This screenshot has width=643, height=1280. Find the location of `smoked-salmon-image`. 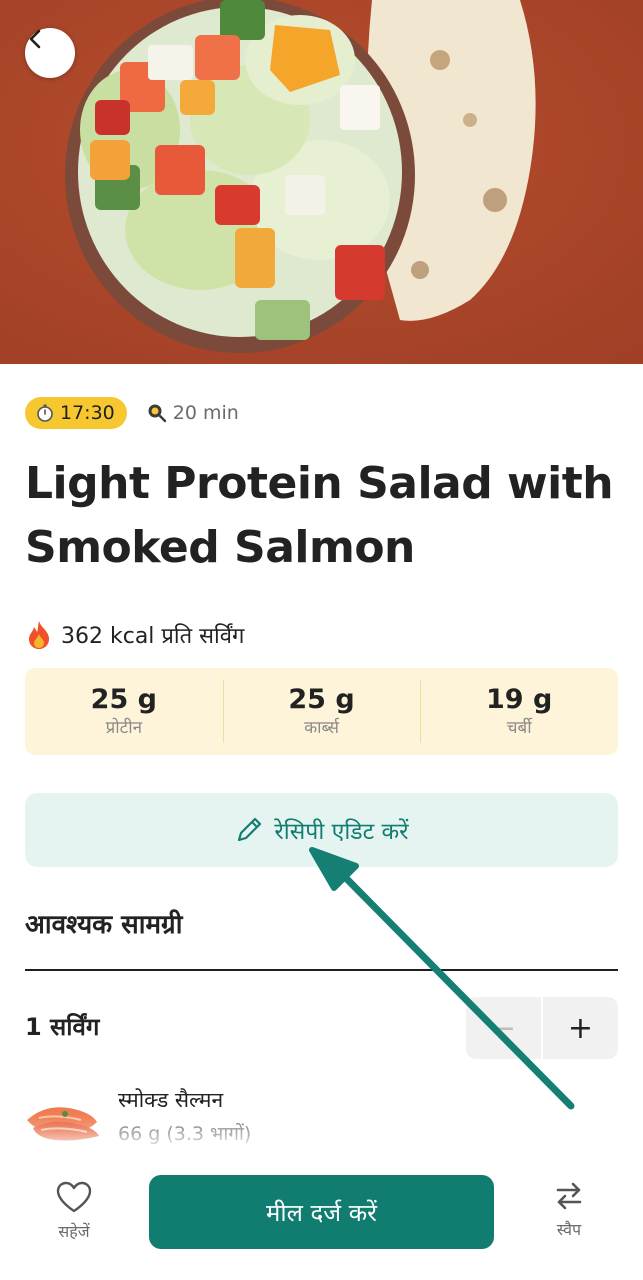

smoked-salmon-image is located at coordinates (63, 1124).